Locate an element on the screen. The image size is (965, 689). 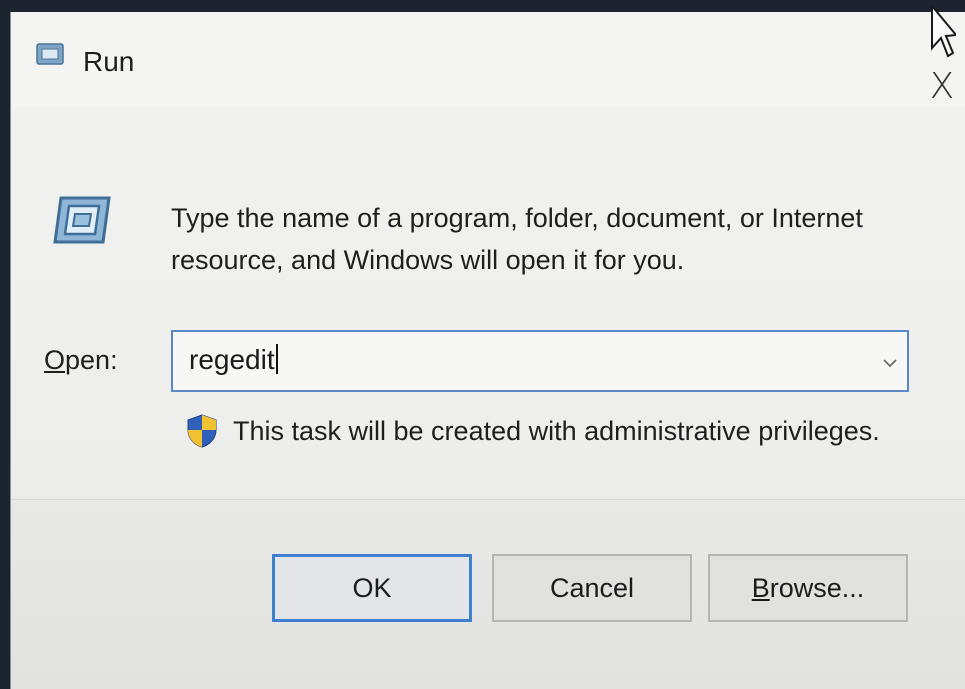
open-label: Open: is located at coordinates (81, 360).